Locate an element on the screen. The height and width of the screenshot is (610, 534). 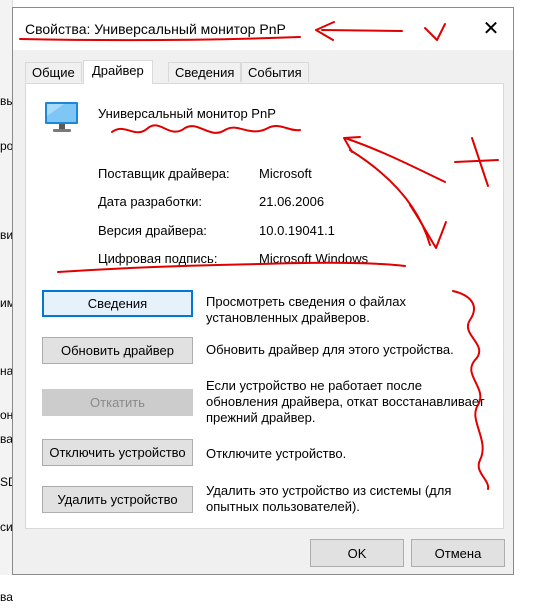
tab-events: События is located at coordinates (275, 72).